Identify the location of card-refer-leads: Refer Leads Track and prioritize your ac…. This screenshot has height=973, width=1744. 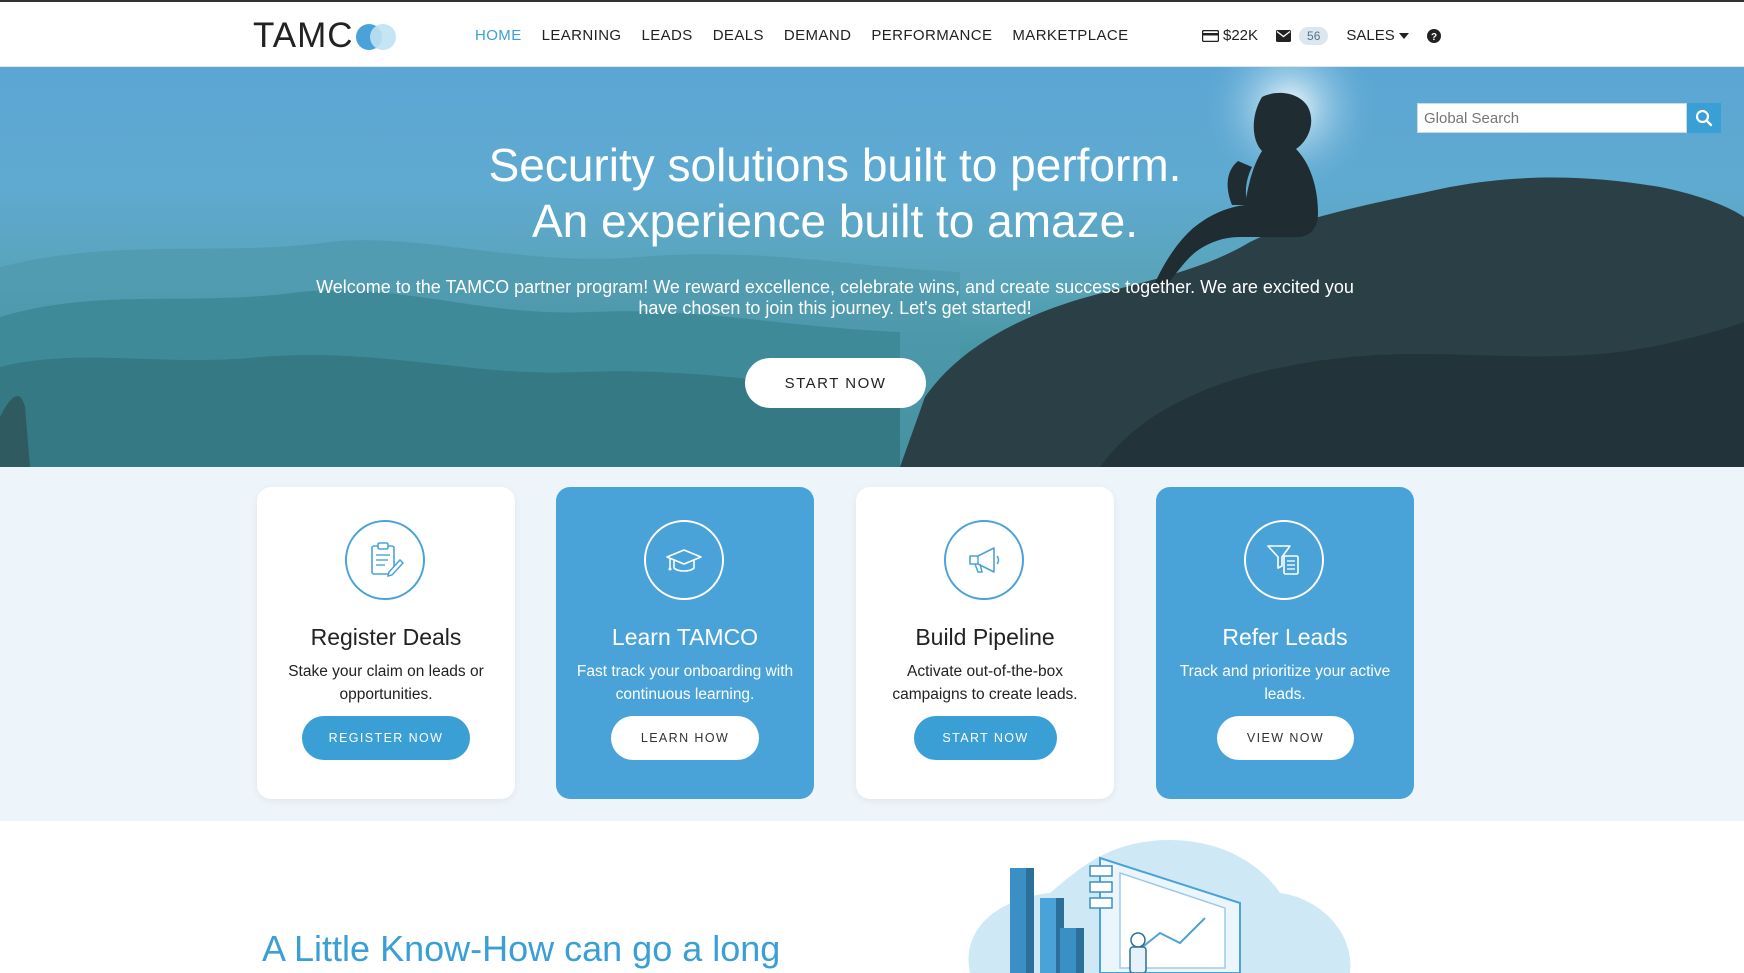
(1285, 643).